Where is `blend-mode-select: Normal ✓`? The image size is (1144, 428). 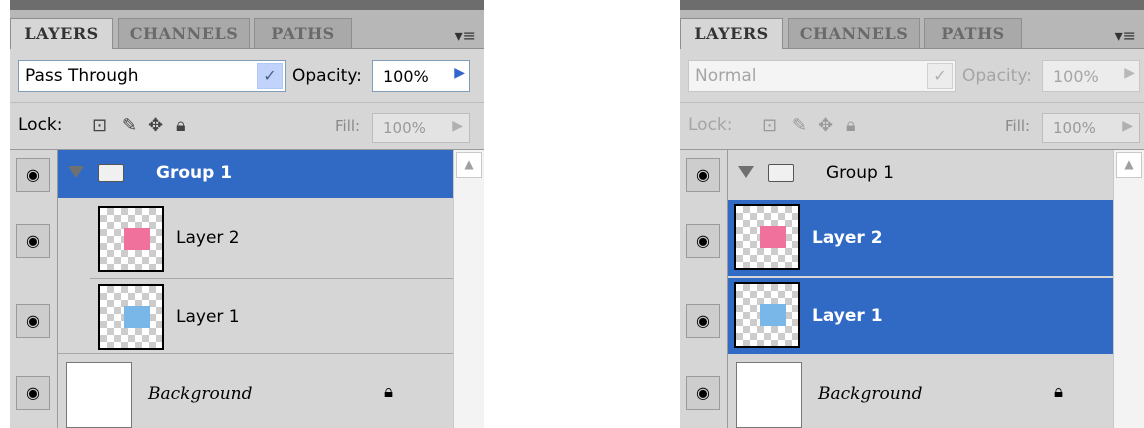 blend-mode-select: Normal ✓ is located at coordinates (822, 76).